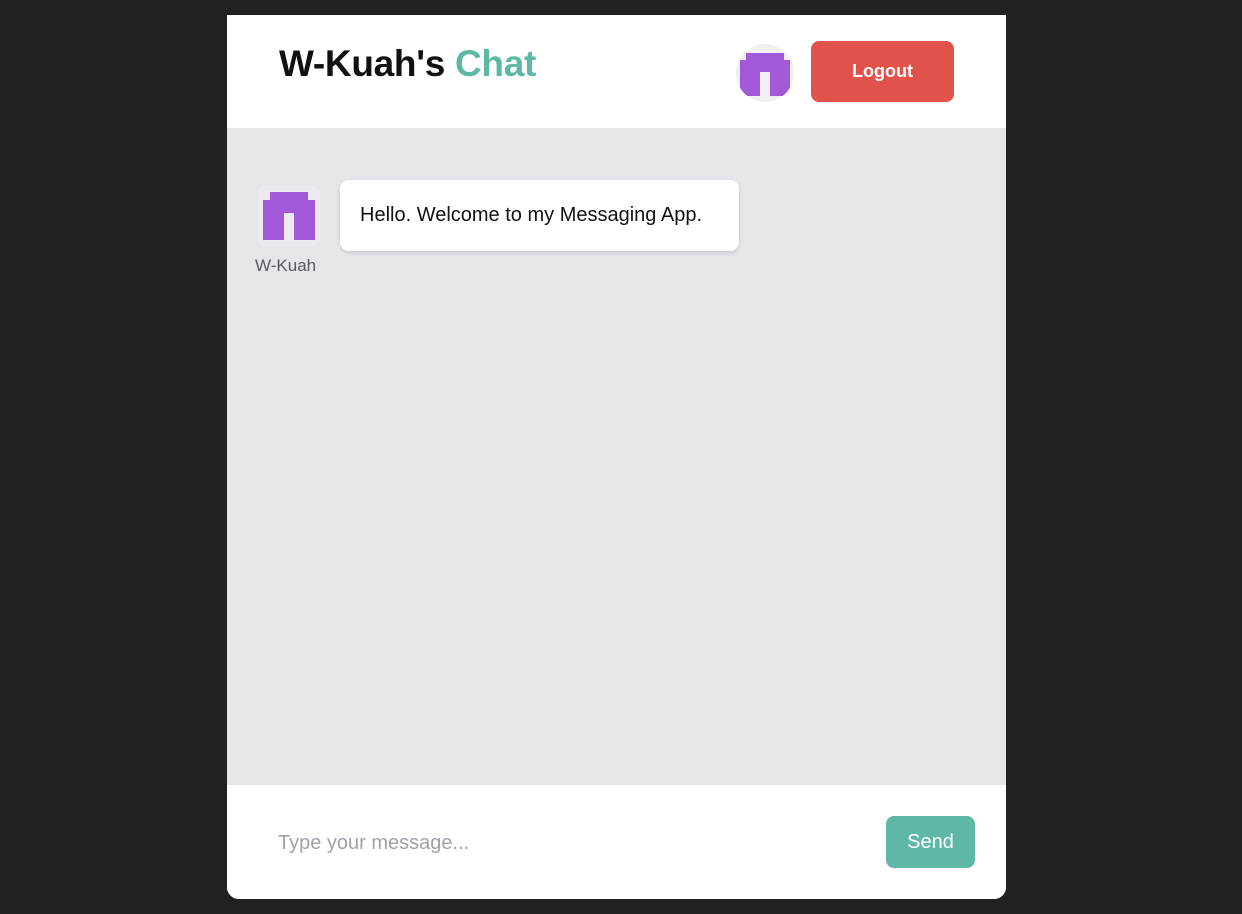 The image size is (1242, 914). What do you see at coordinates (882, 71) in the screenshot?
I see `logout-button: Logout` at bounding box center [882, 71].